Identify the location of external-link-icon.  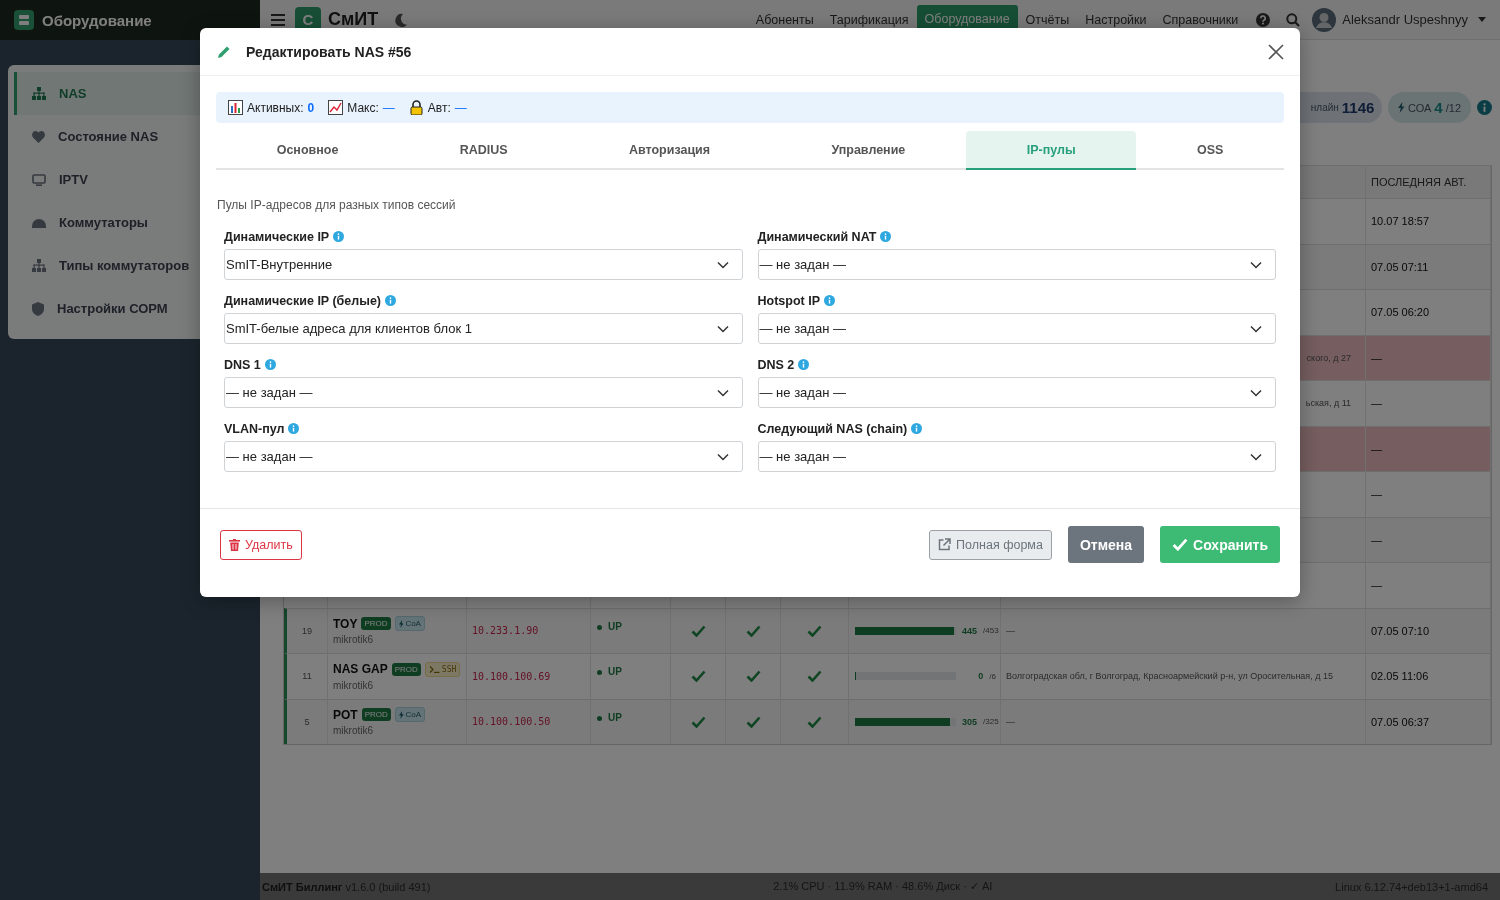
(945, 544).